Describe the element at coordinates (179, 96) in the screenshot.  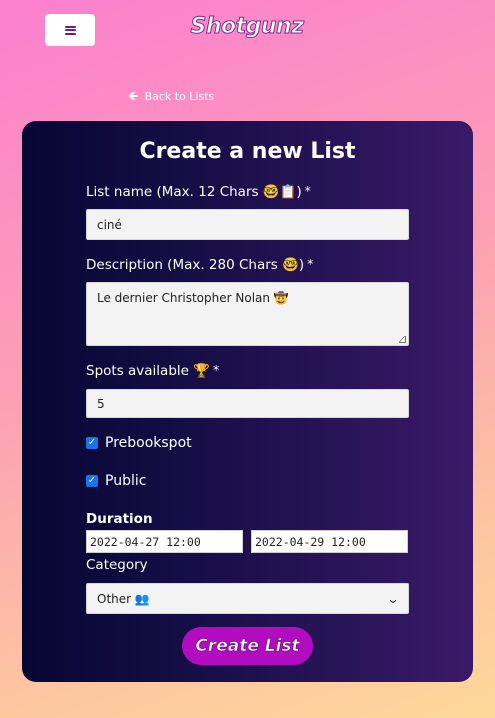
I see `back-link-label: Back to Lists` at that location.